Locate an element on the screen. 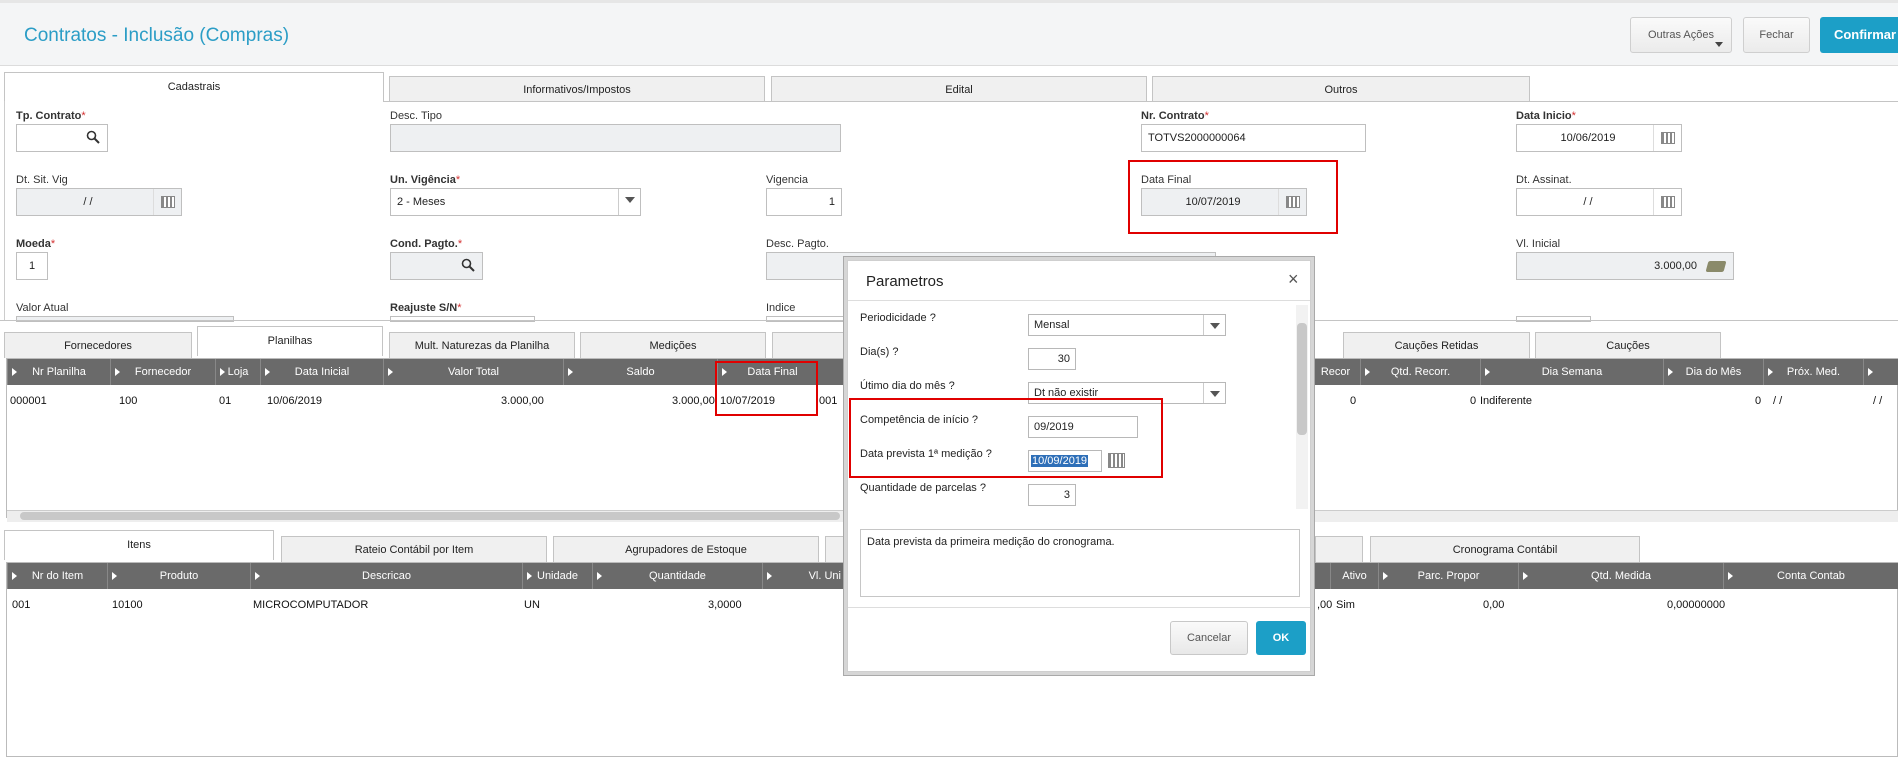 The width and height of the screenshot is (1898, 757). col-saldo: Saldo is located at coordinates (640, 372).